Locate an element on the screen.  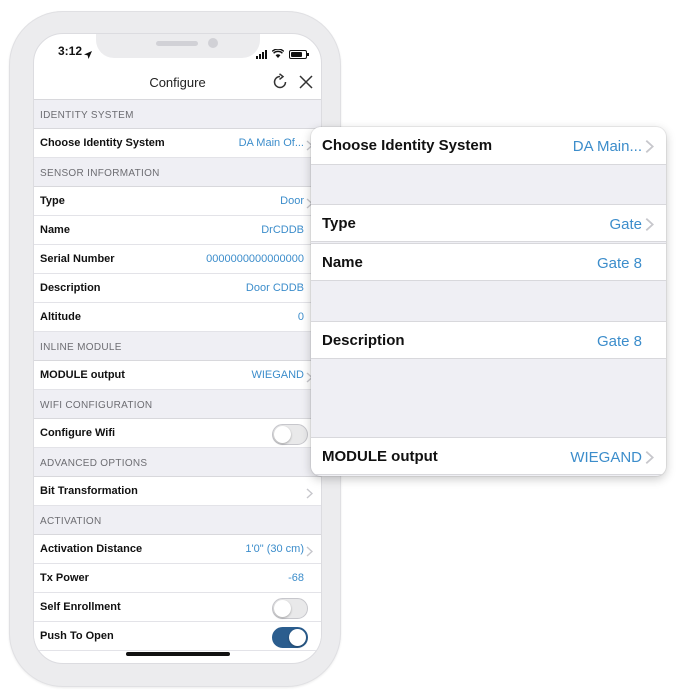
row-label: Self Enrollment is located at coordinates (80, 607).